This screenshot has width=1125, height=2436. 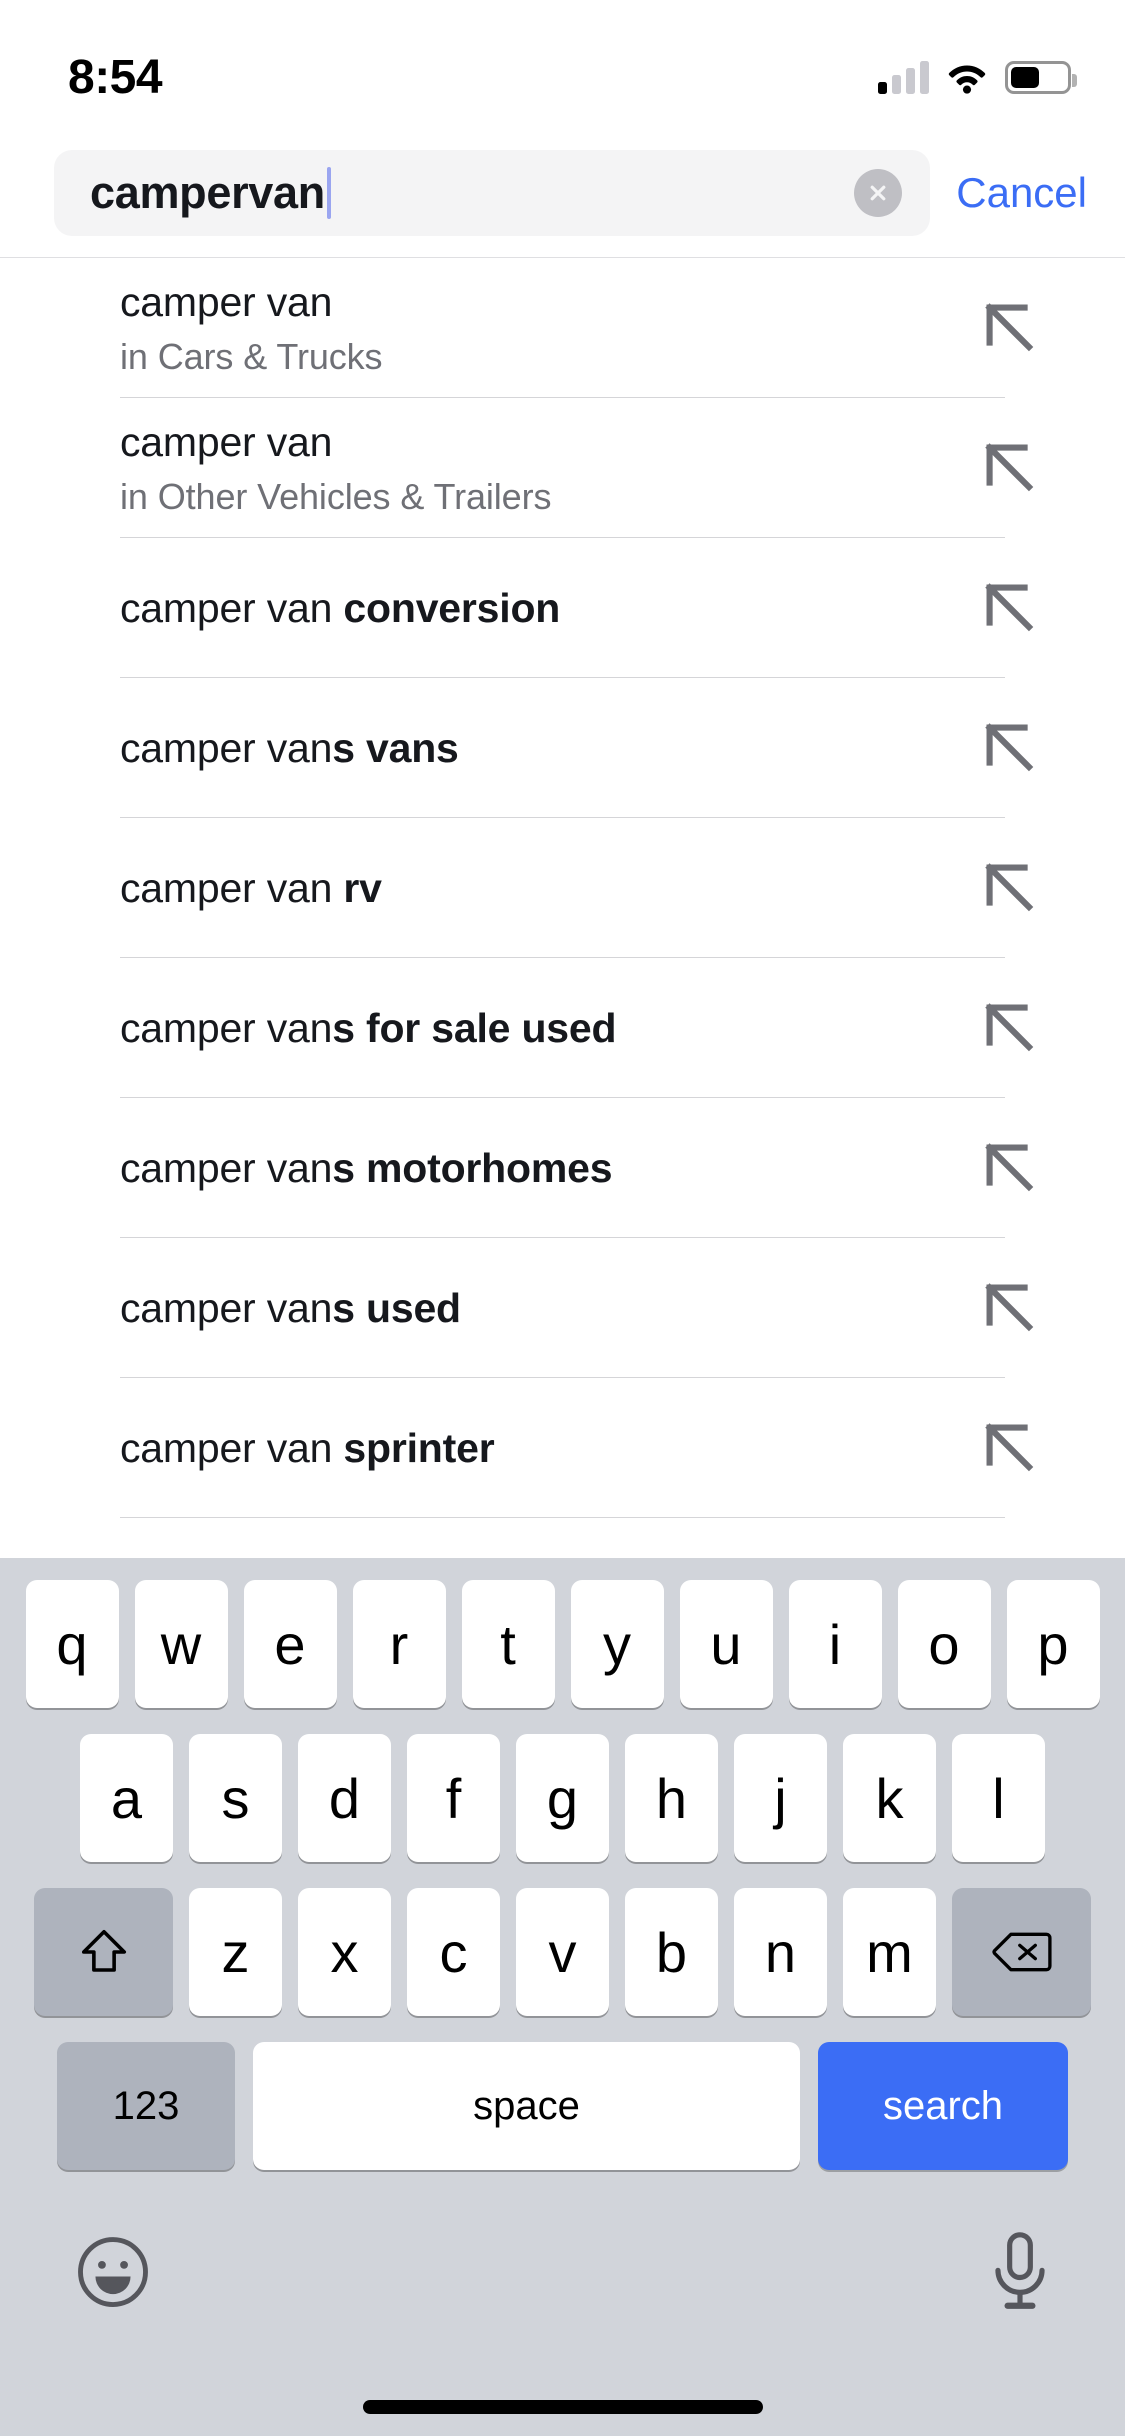 I want to click on key-w: w, so click(x=181, y=1644).